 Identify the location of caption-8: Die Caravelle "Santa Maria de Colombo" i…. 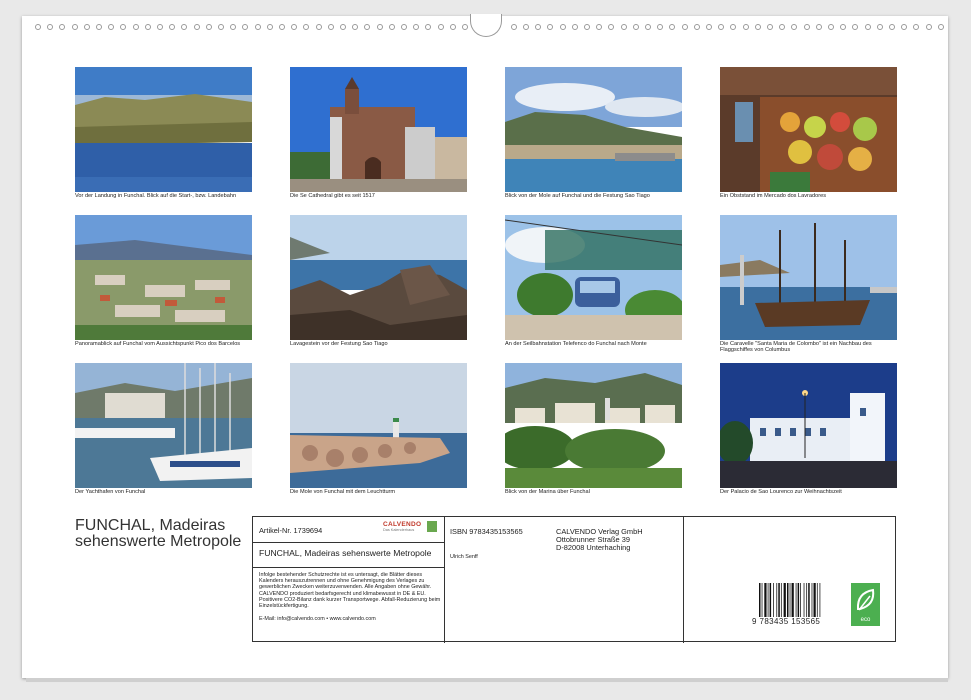
(796, 347).